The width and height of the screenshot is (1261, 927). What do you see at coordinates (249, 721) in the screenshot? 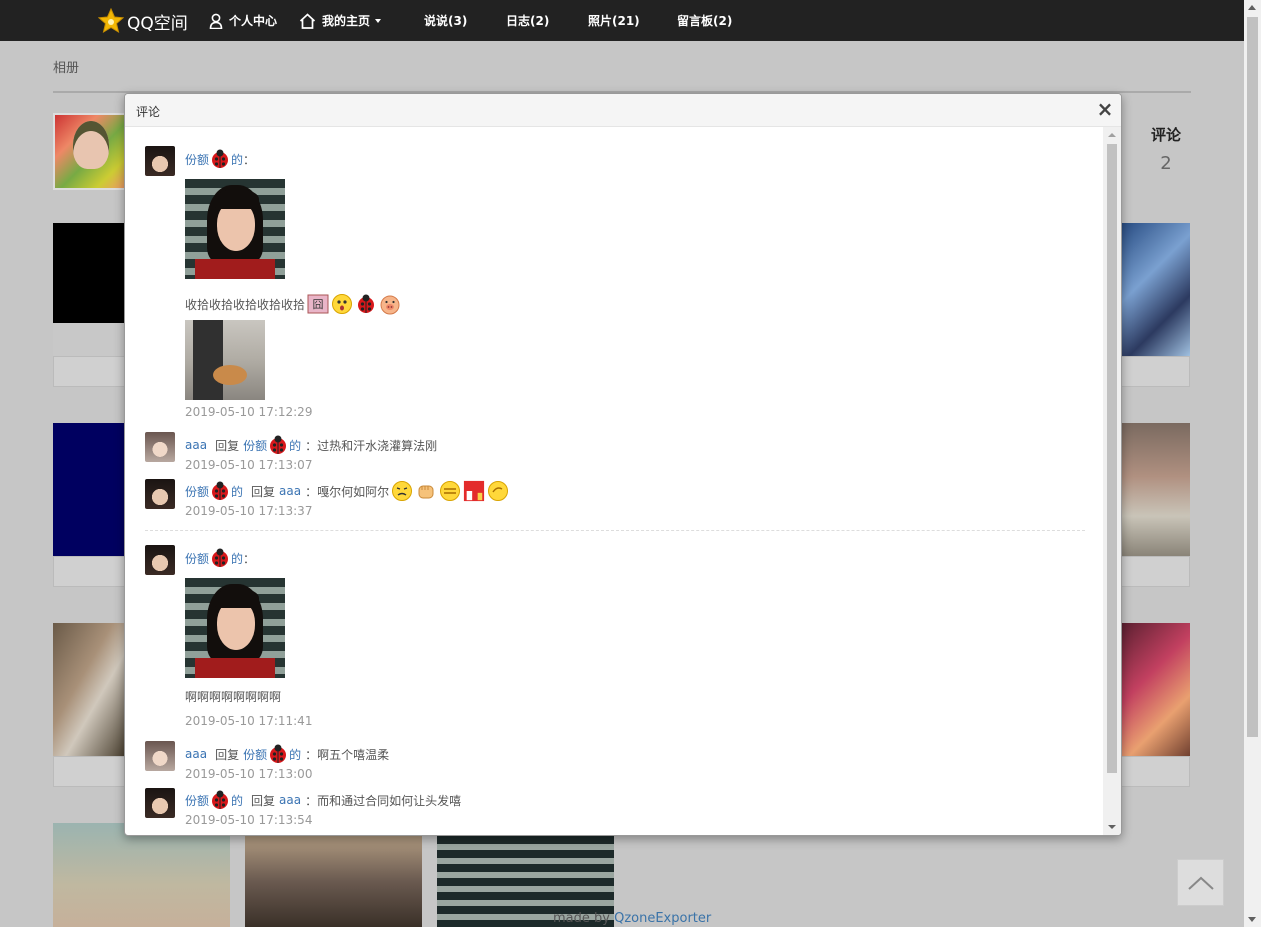
I see `comment-timestamp: 2019-05-10 17:11:41` at bounding box center [249, 721].